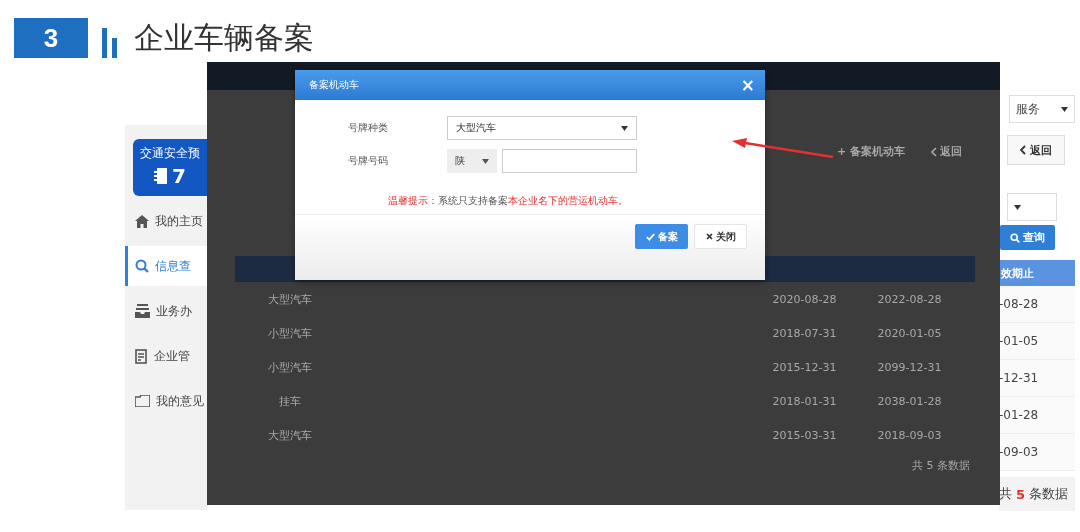 The width and height of the screenshot is (1080, 532). Describe the element at coordinates (804, 333) in the screenshot. I see `table-cell-text: 2018-07-31` at that location.